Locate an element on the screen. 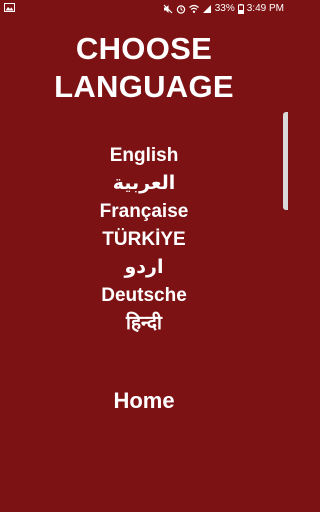 This screenshot has height=512, width=320. edge-panel-handle is located at coordinates (285, 161).